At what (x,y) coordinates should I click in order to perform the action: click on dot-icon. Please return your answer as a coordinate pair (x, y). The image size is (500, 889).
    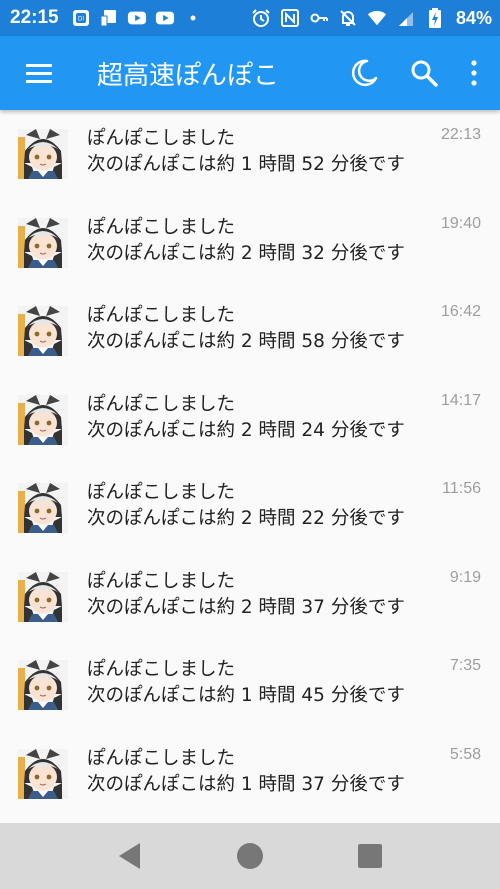
    Looking at the image, I should click on (193, 18).